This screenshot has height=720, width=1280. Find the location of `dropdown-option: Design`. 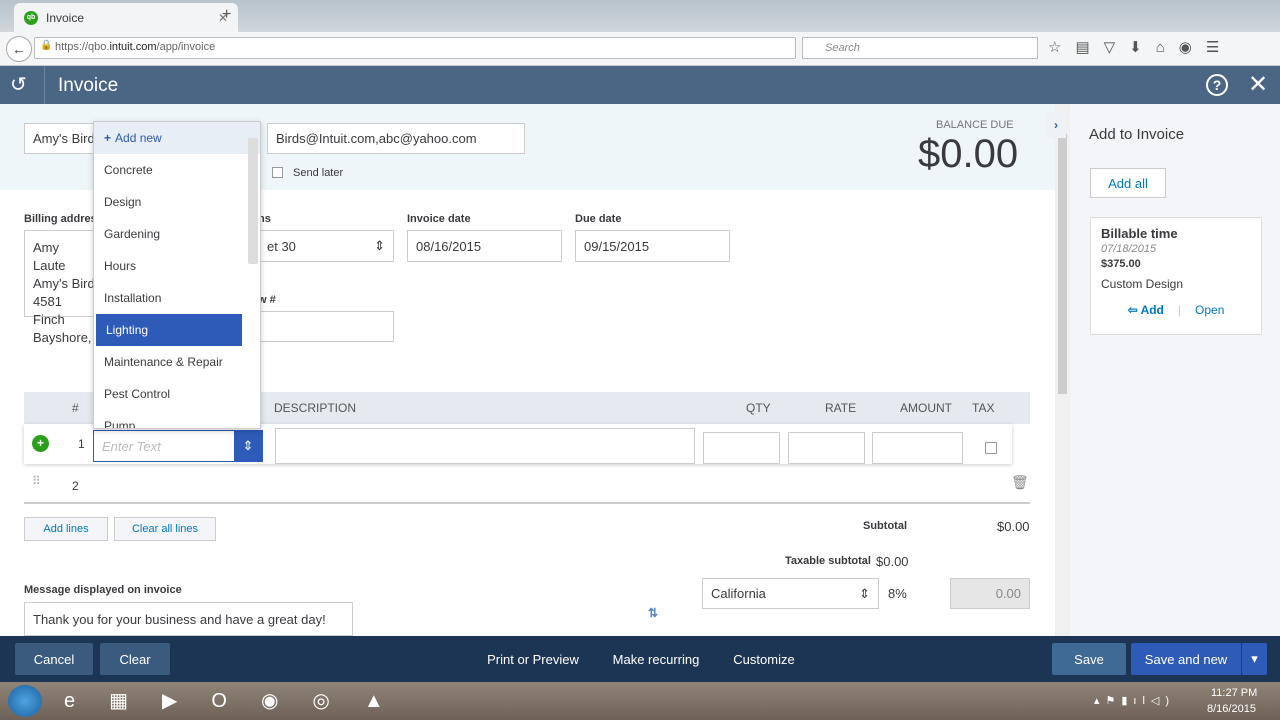

dropdown-option: Design is located at coordinates (177, 202).